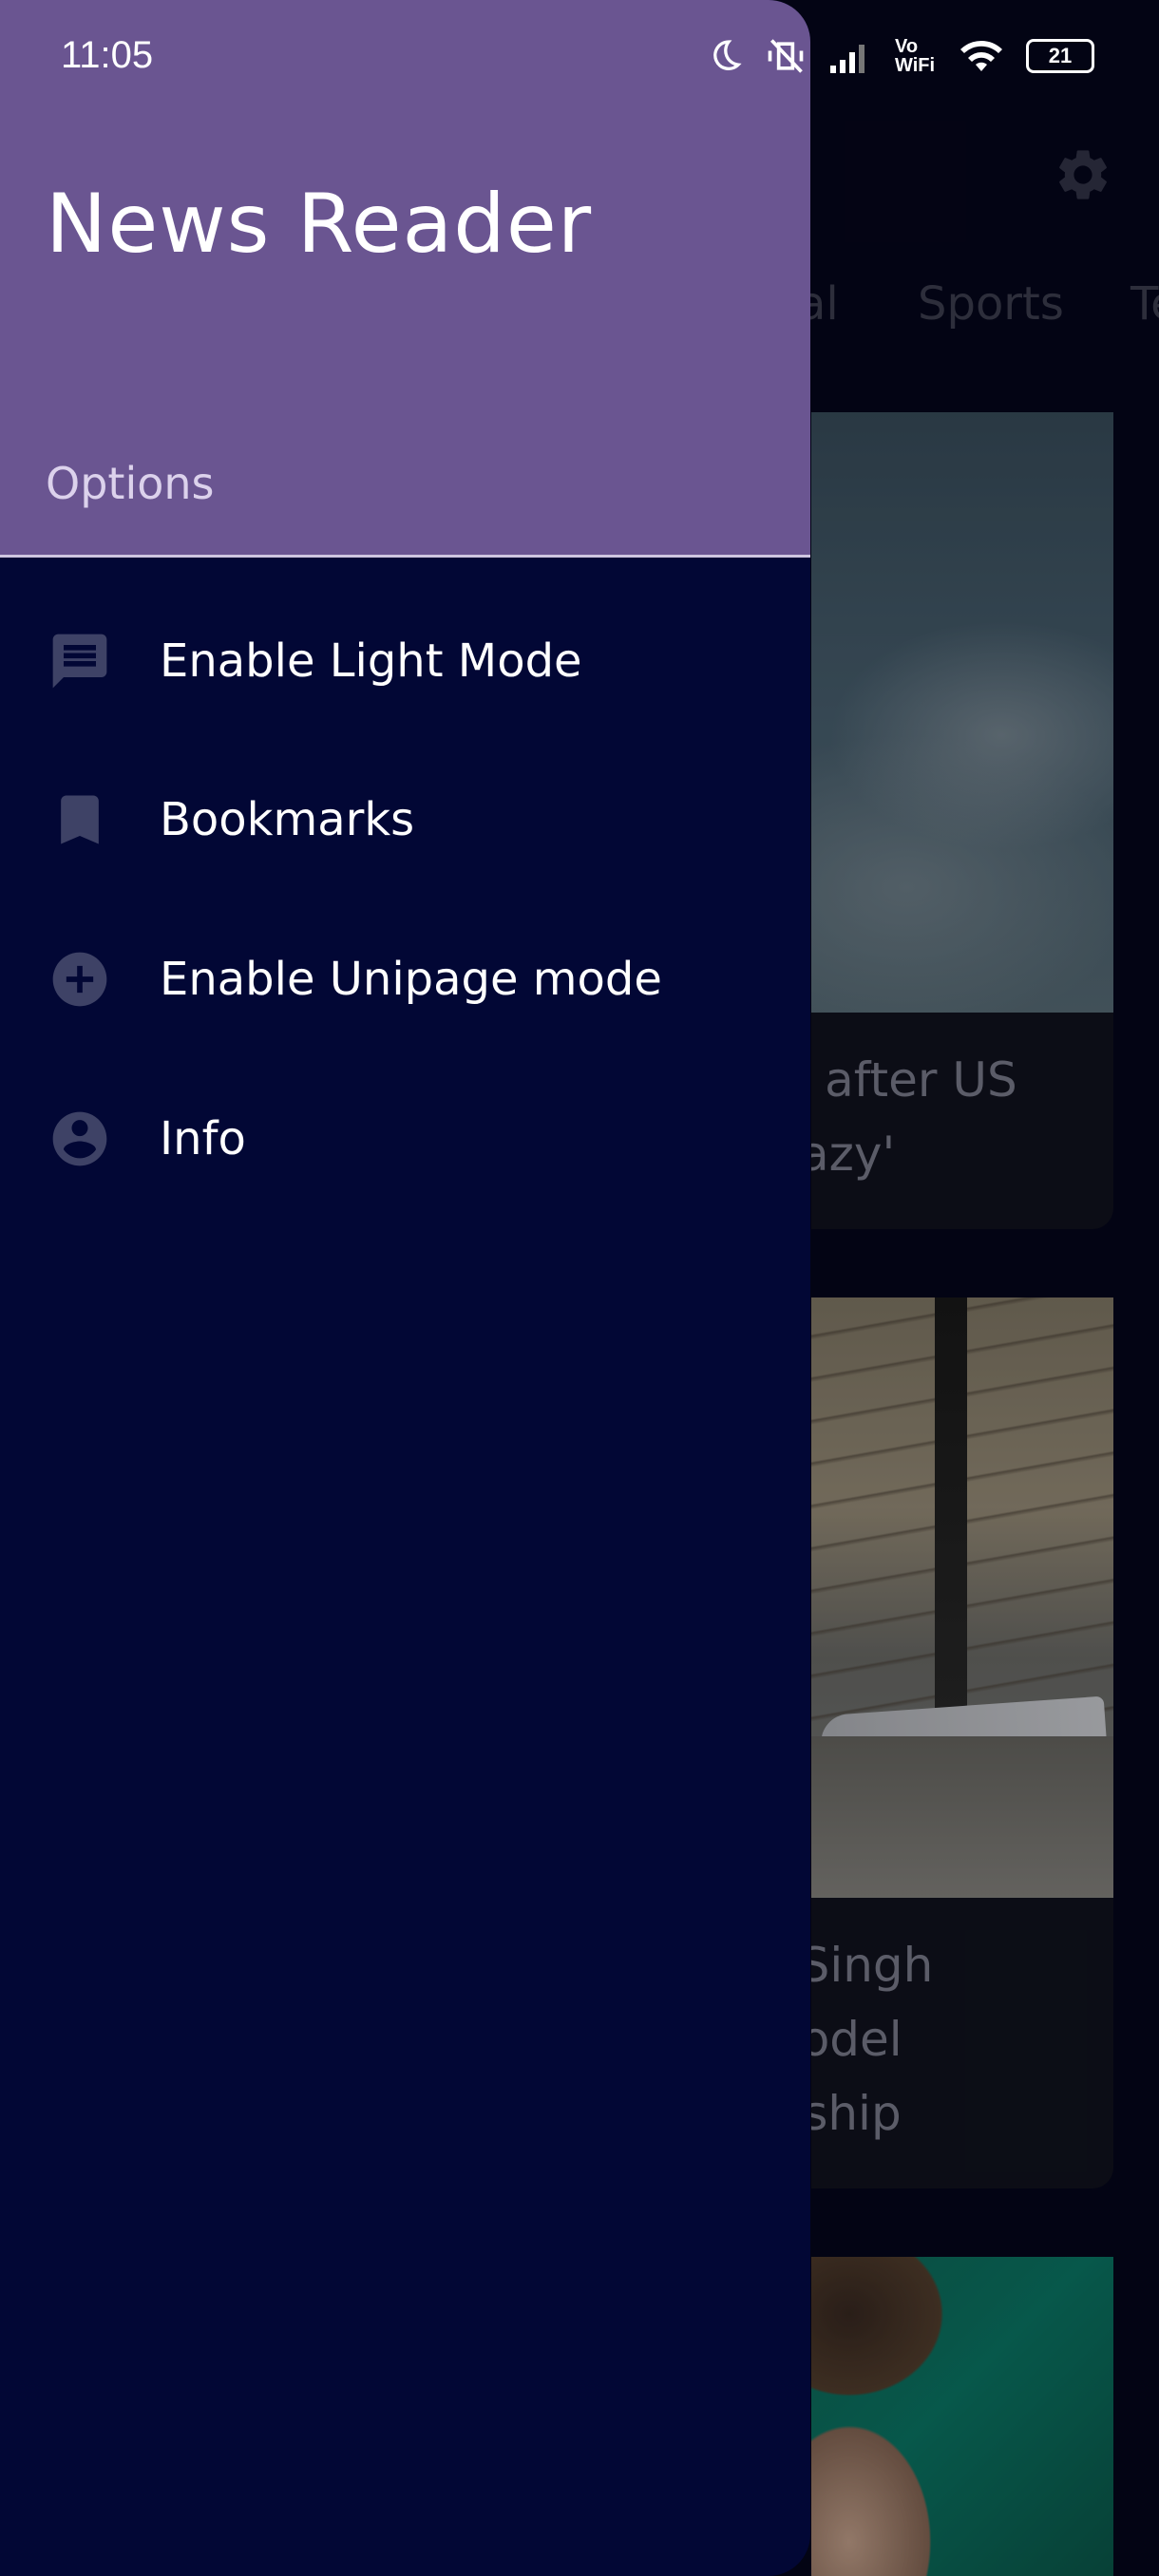  Describe the element at coordinates (130, 483) in the screenshot. I see `options-subheader: Options` at that location.